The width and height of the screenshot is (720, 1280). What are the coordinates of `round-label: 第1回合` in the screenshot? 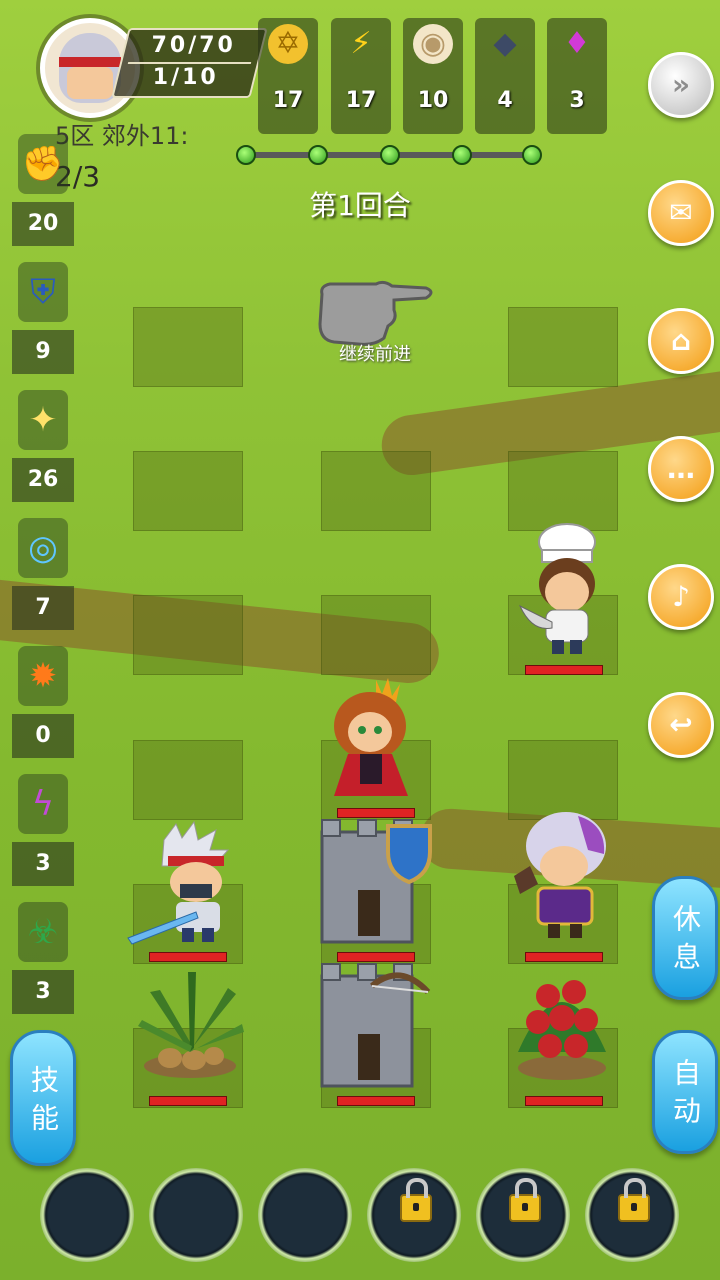 It's located at (360, 205).